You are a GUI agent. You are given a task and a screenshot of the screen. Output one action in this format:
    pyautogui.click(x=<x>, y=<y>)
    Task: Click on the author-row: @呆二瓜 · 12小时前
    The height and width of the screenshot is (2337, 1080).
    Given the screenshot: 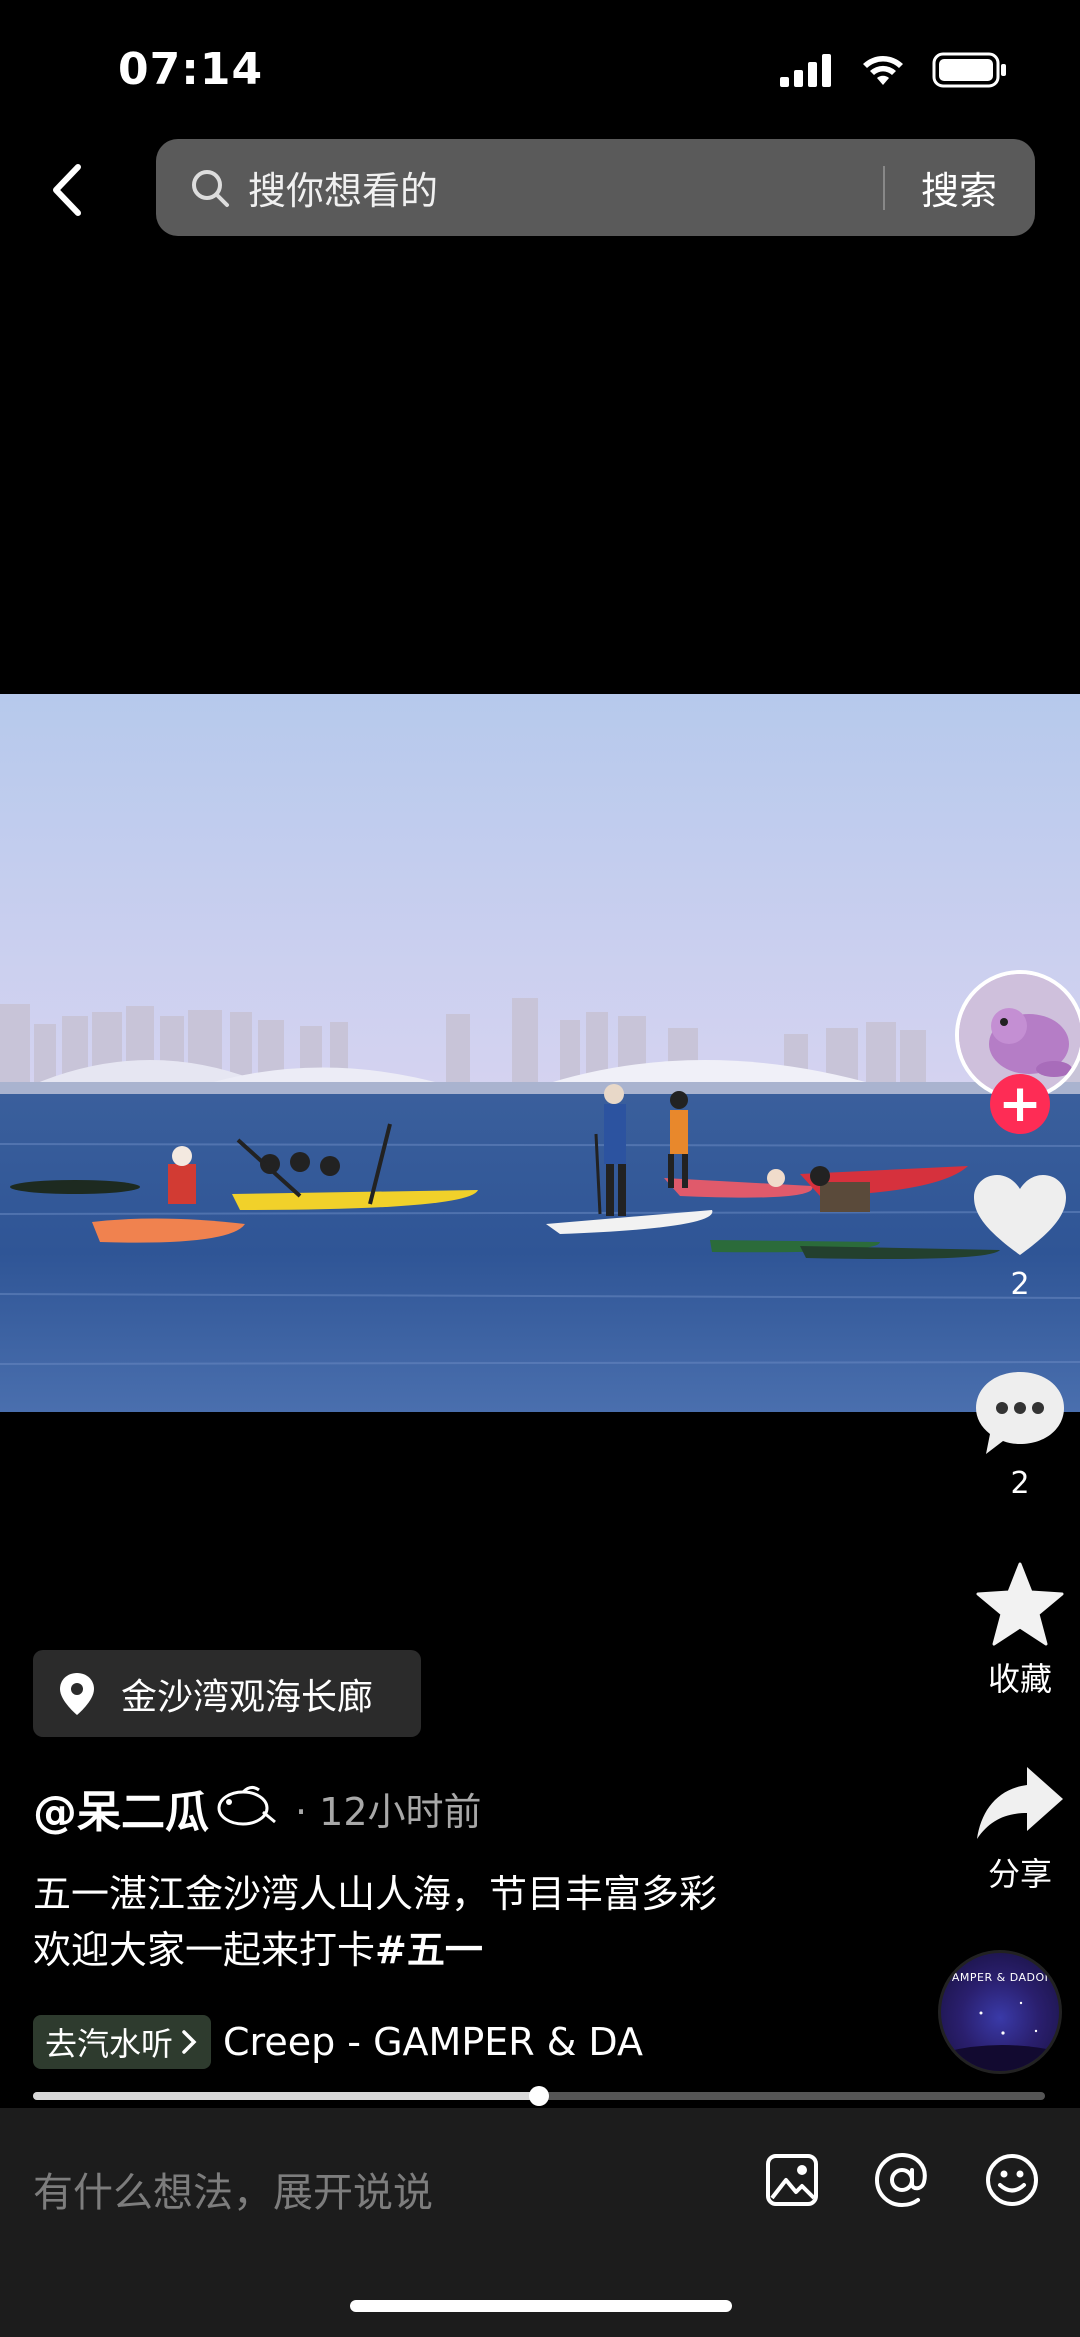 What is the action you would take?
    pyautogui.click(x=257, y=1808)
    